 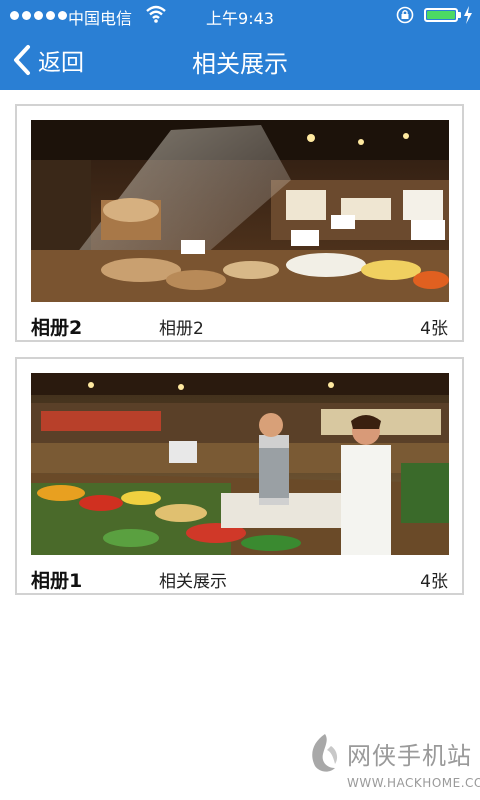 I want to click on charging-bolt-icon, so click(x=468, y=15).